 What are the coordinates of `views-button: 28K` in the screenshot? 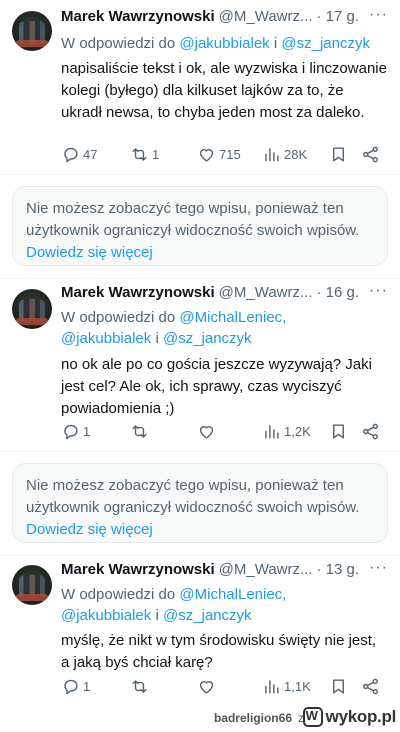 It's located at (284, 154).